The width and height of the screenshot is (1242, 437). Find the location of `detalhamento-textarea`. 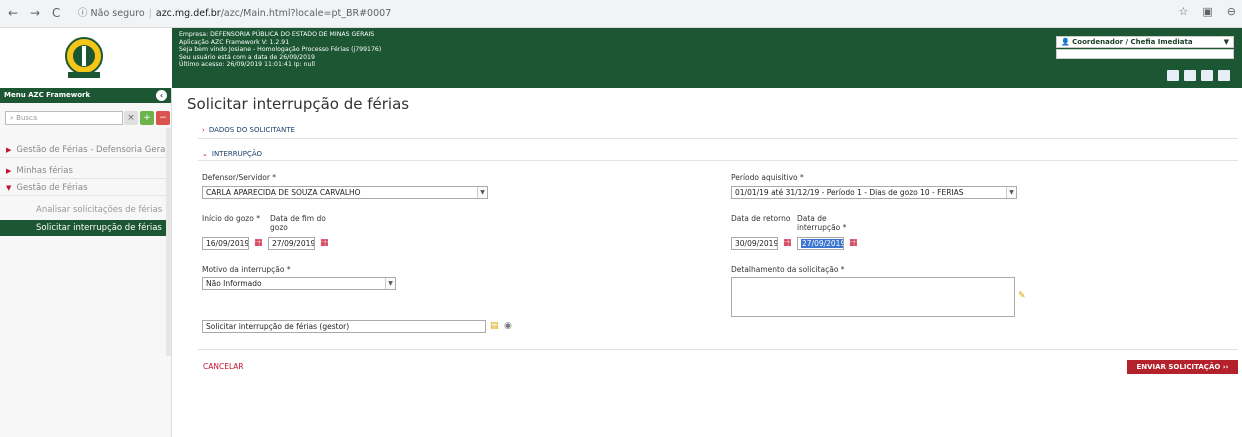

detalhamento-textarea is located at coordinates (873, 297).